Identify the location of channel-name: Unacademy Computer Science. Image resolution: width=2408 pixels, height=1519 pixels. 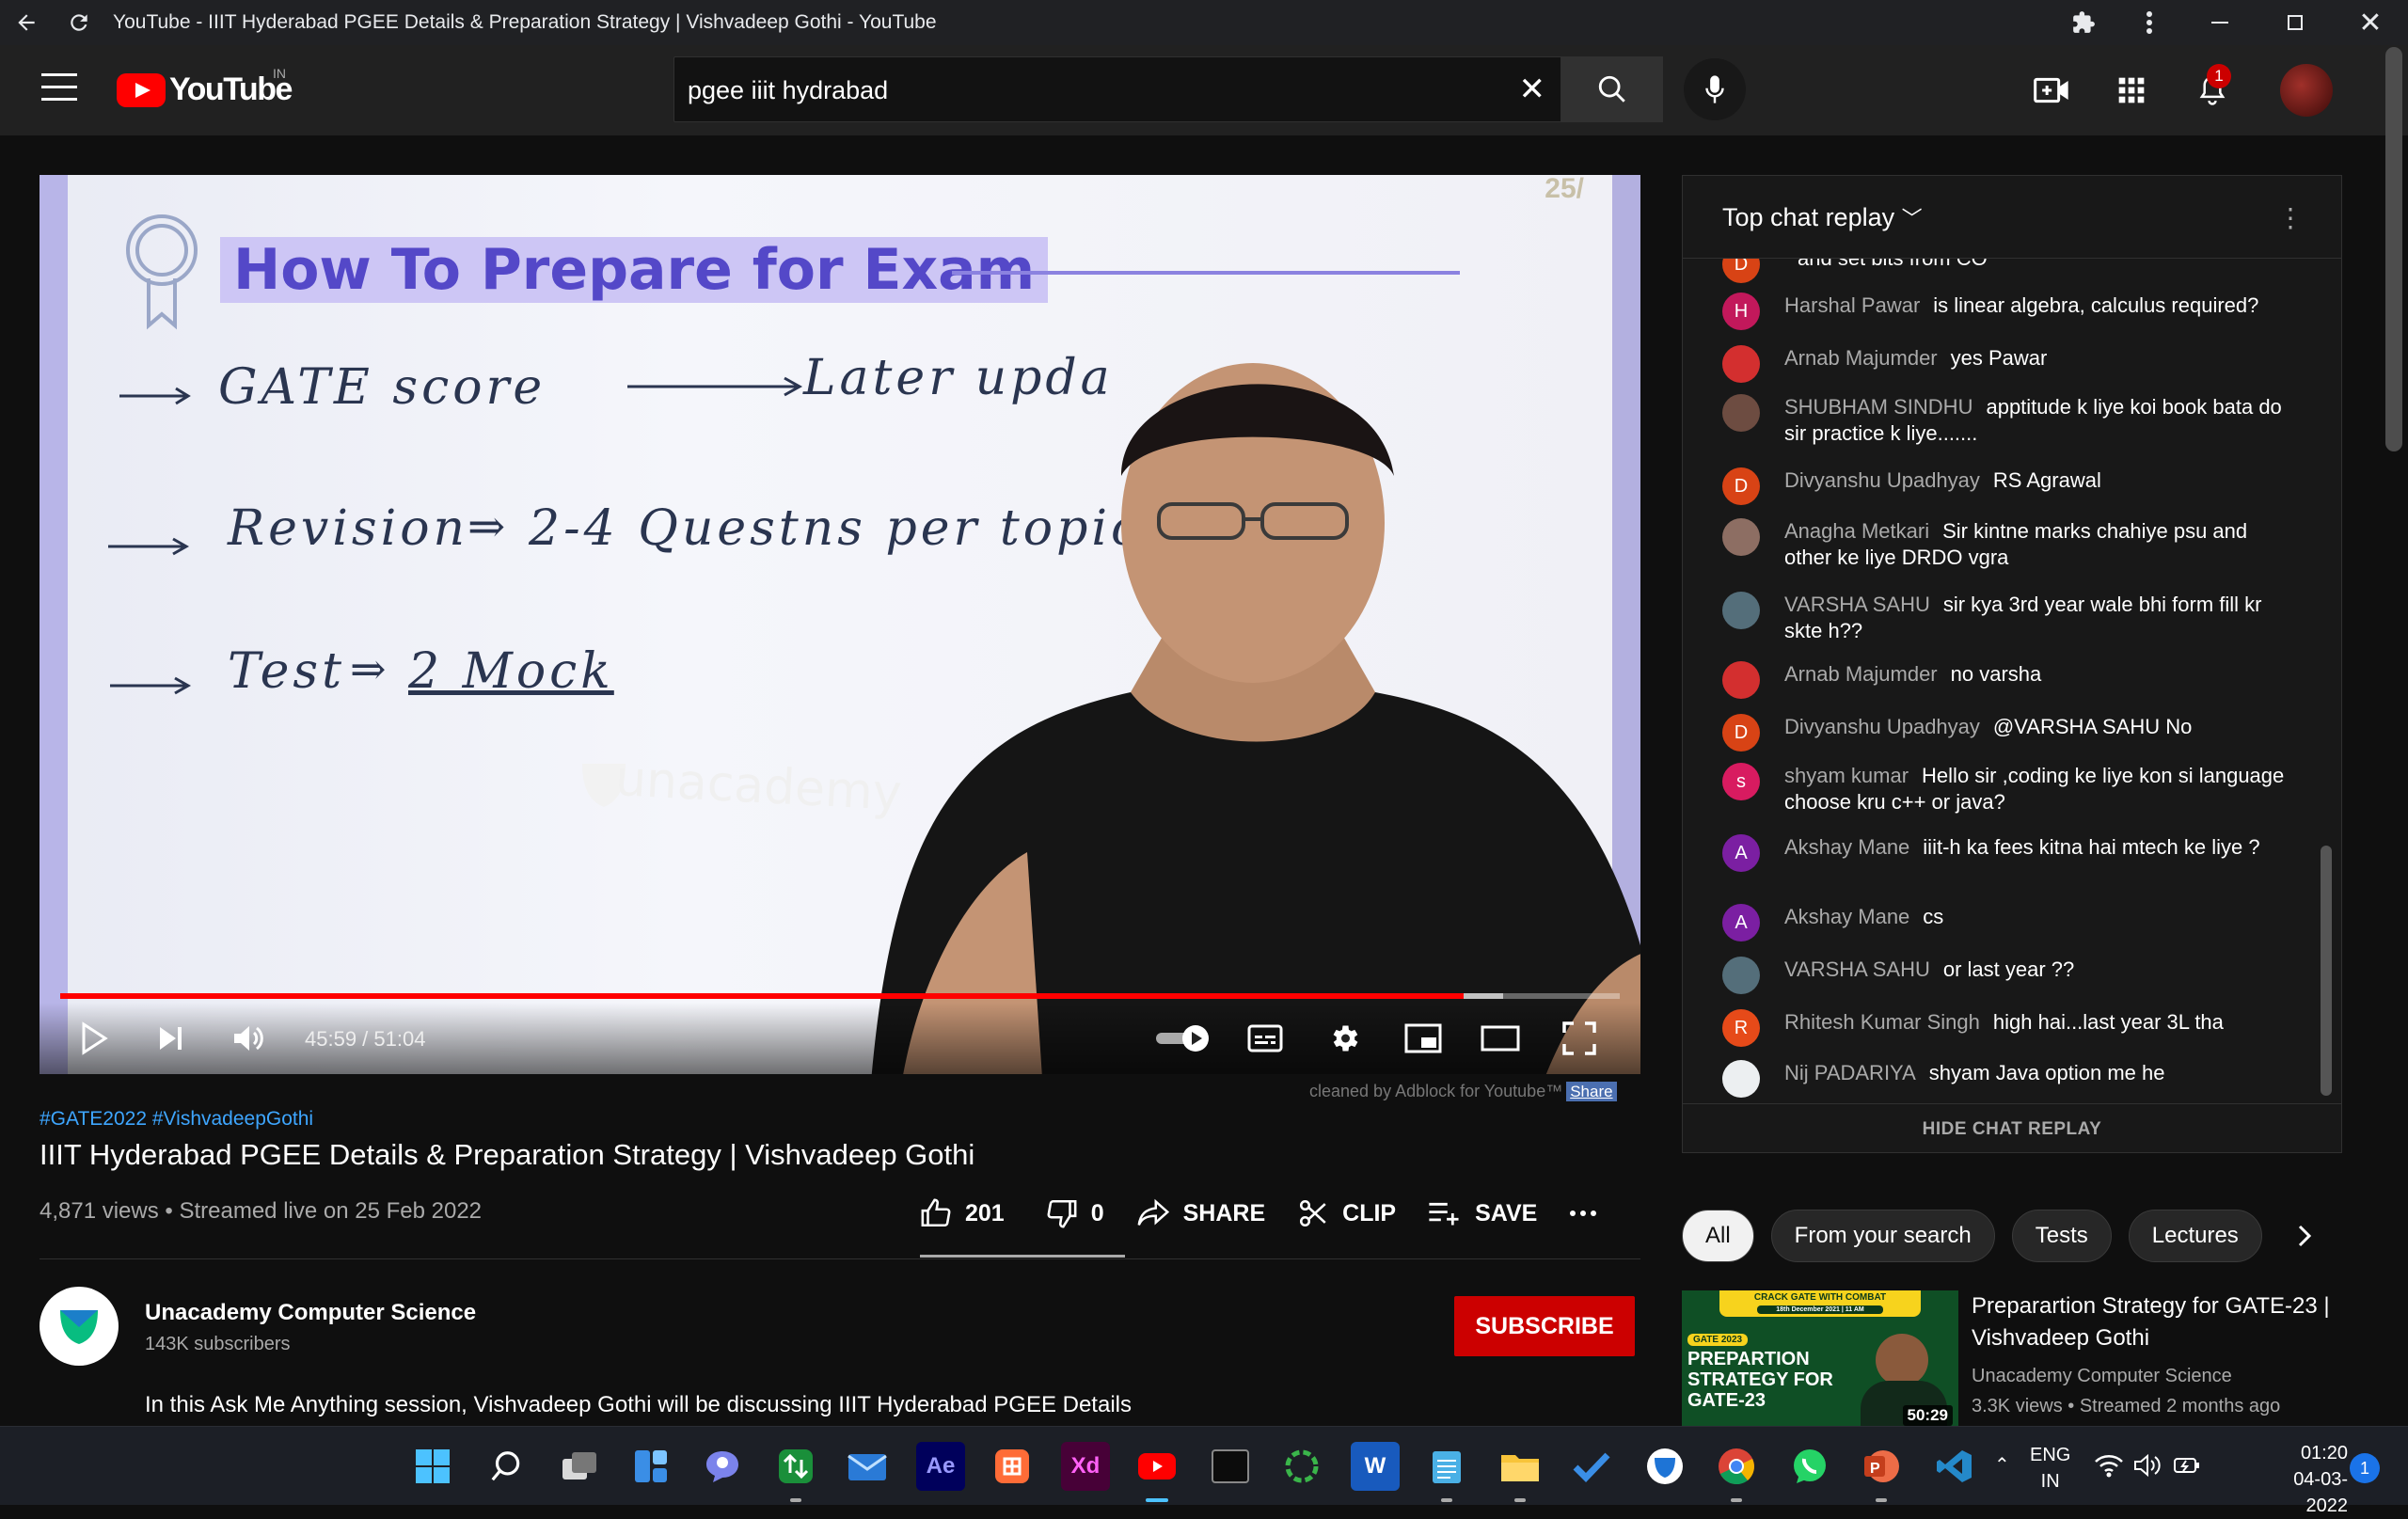
(311, 1313).